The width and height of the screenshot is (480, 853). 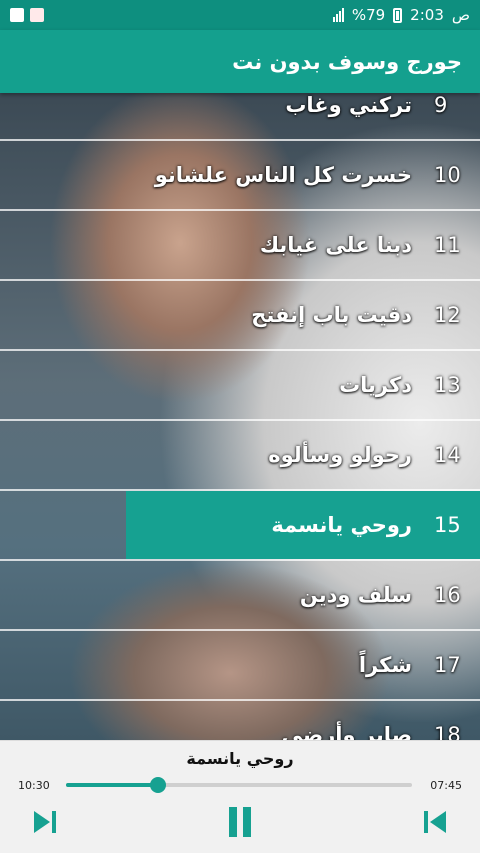 What do you see at coordinates (427, 15) in the screenshot?
I see `clock-time: 2:03` at bounding box center [427, 15].